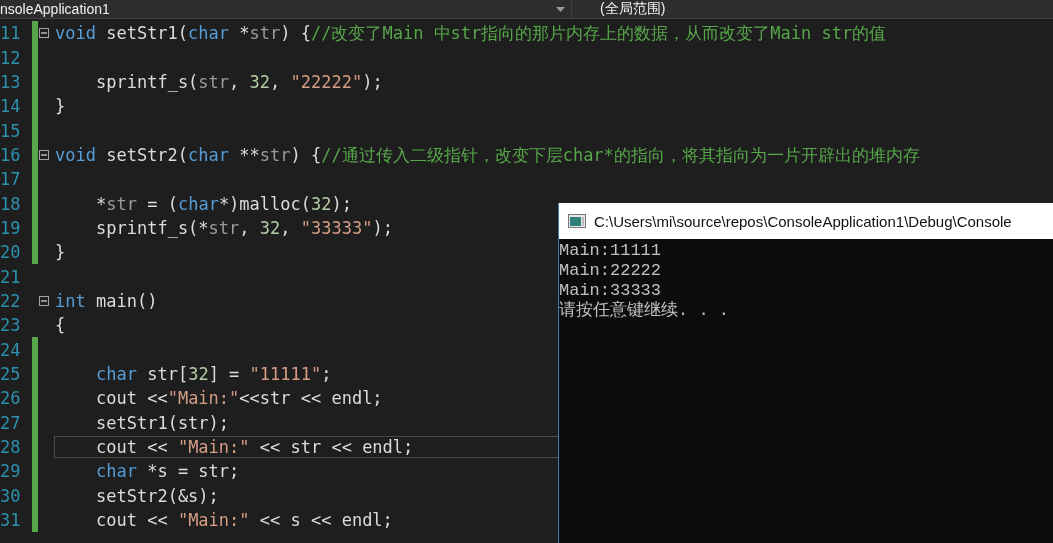 The image size is (1053, 543). I want to click on line-number: 17, so click(11, 179).